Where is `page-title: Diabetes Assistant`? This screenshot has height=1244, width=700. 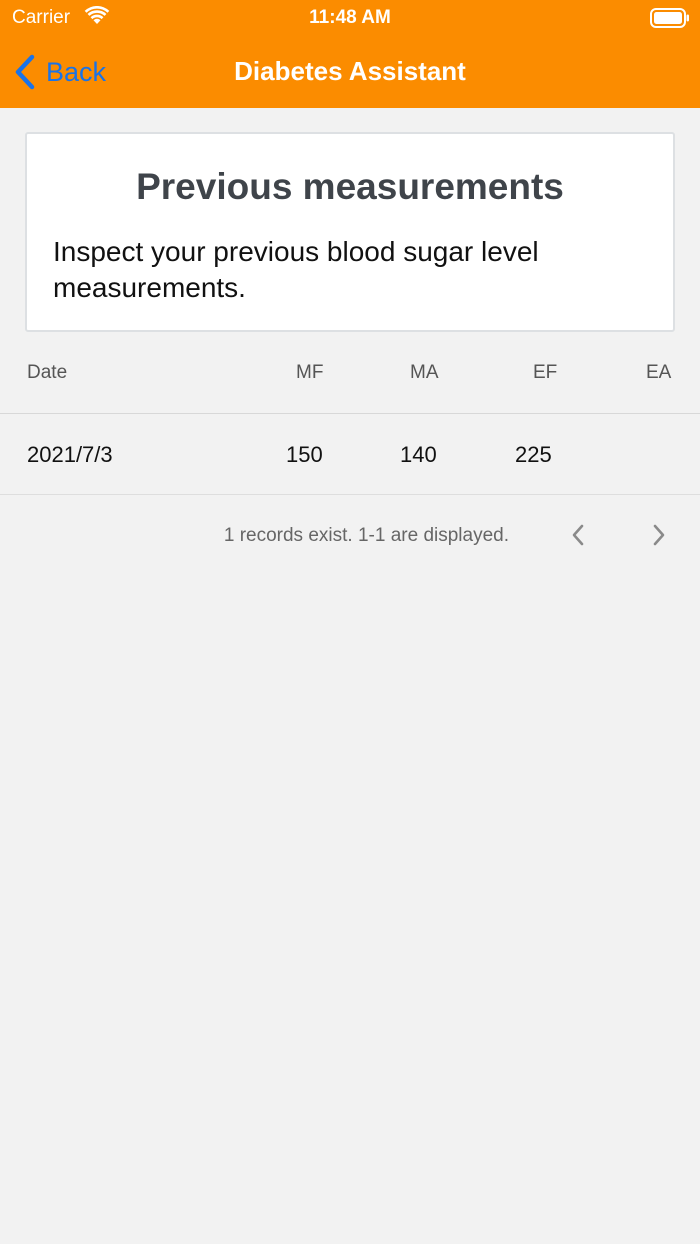
page-title: Diabetes Assistant is located at coordinates (350, 71).